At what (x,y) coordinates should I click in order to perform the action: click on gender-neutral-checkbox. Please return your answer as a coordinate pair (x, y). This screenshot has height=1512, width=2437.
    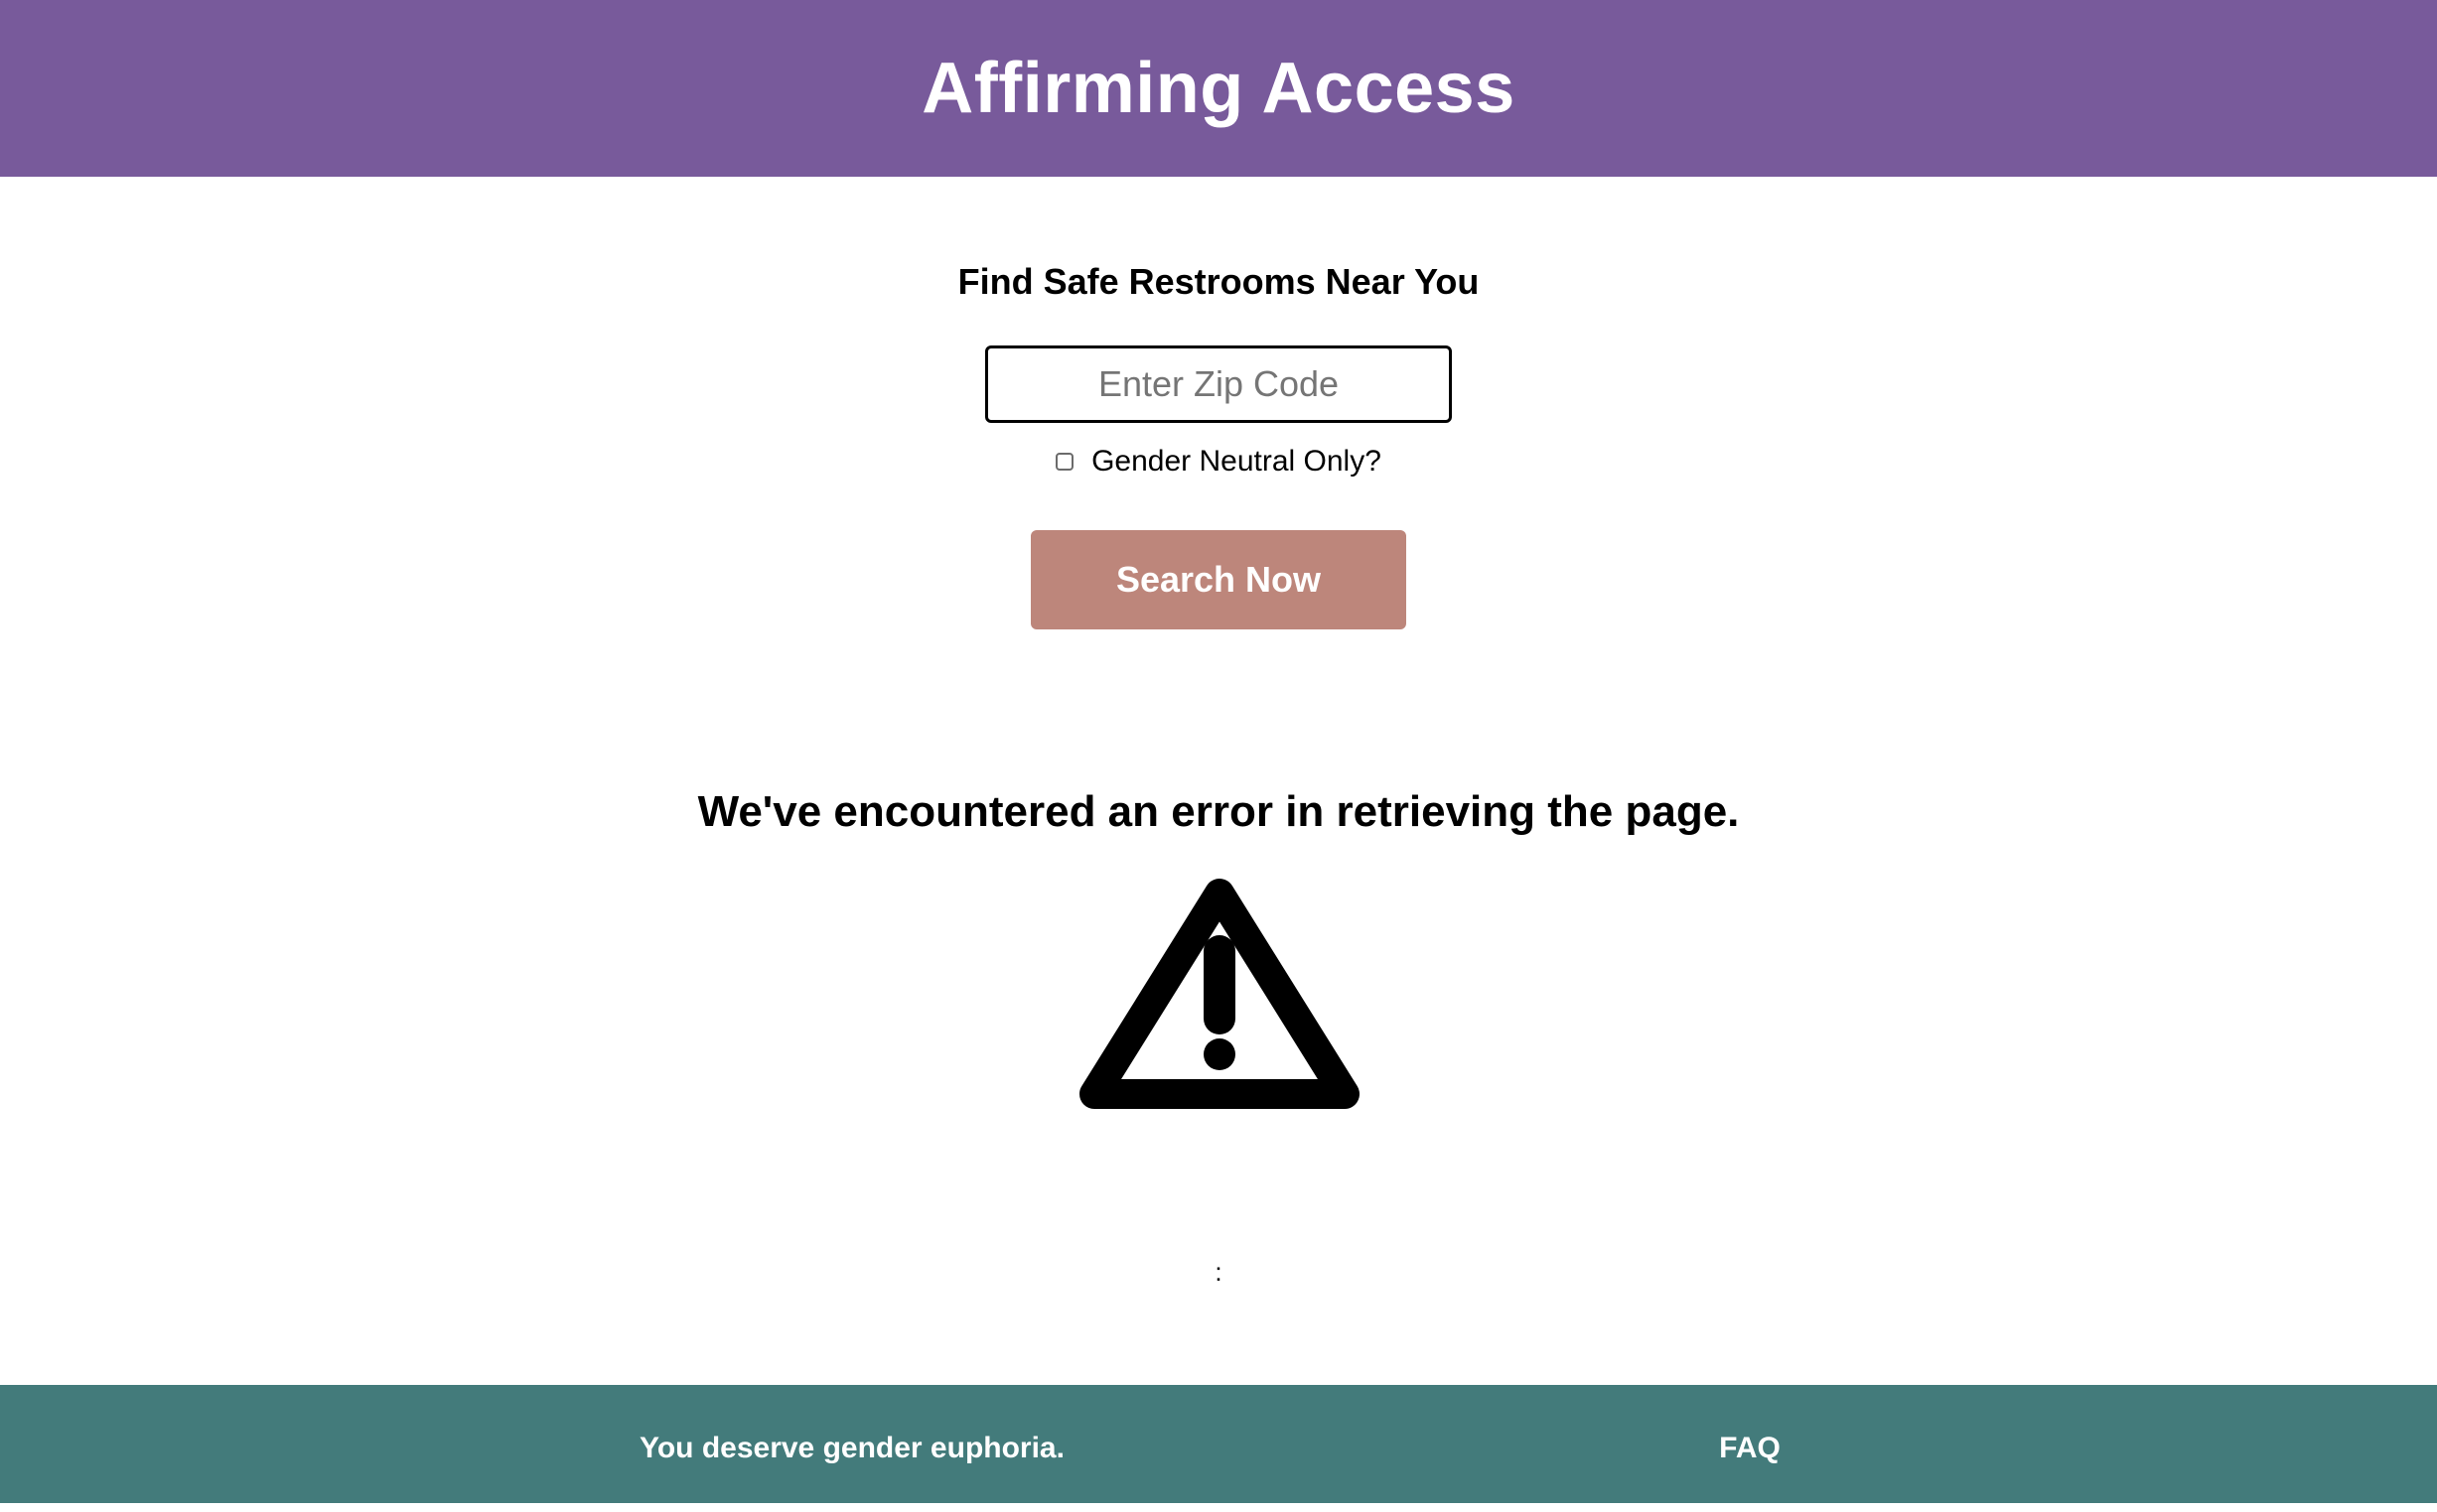
    Looking at the image, I should click on (1065, 462).